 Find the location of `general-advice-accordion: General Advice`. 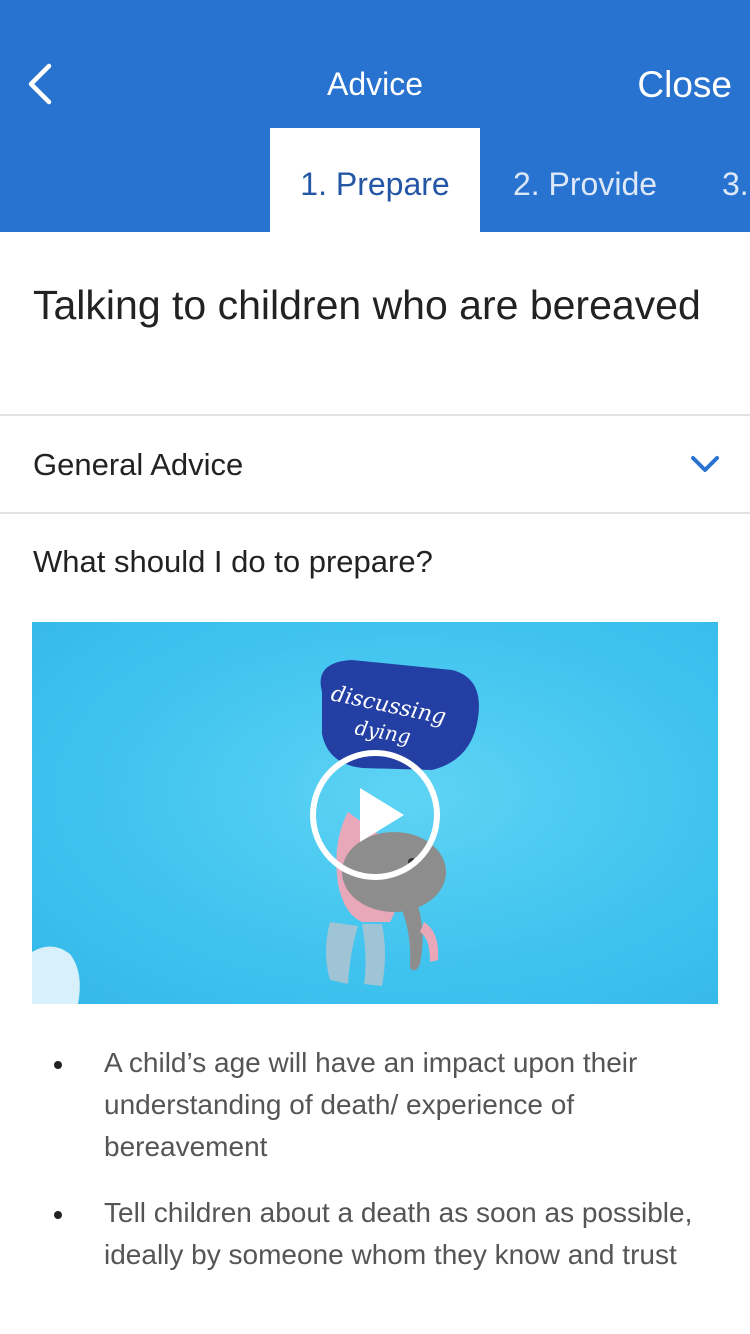

general-advice-accordion: General Advice is located at coordinates (375, 464).